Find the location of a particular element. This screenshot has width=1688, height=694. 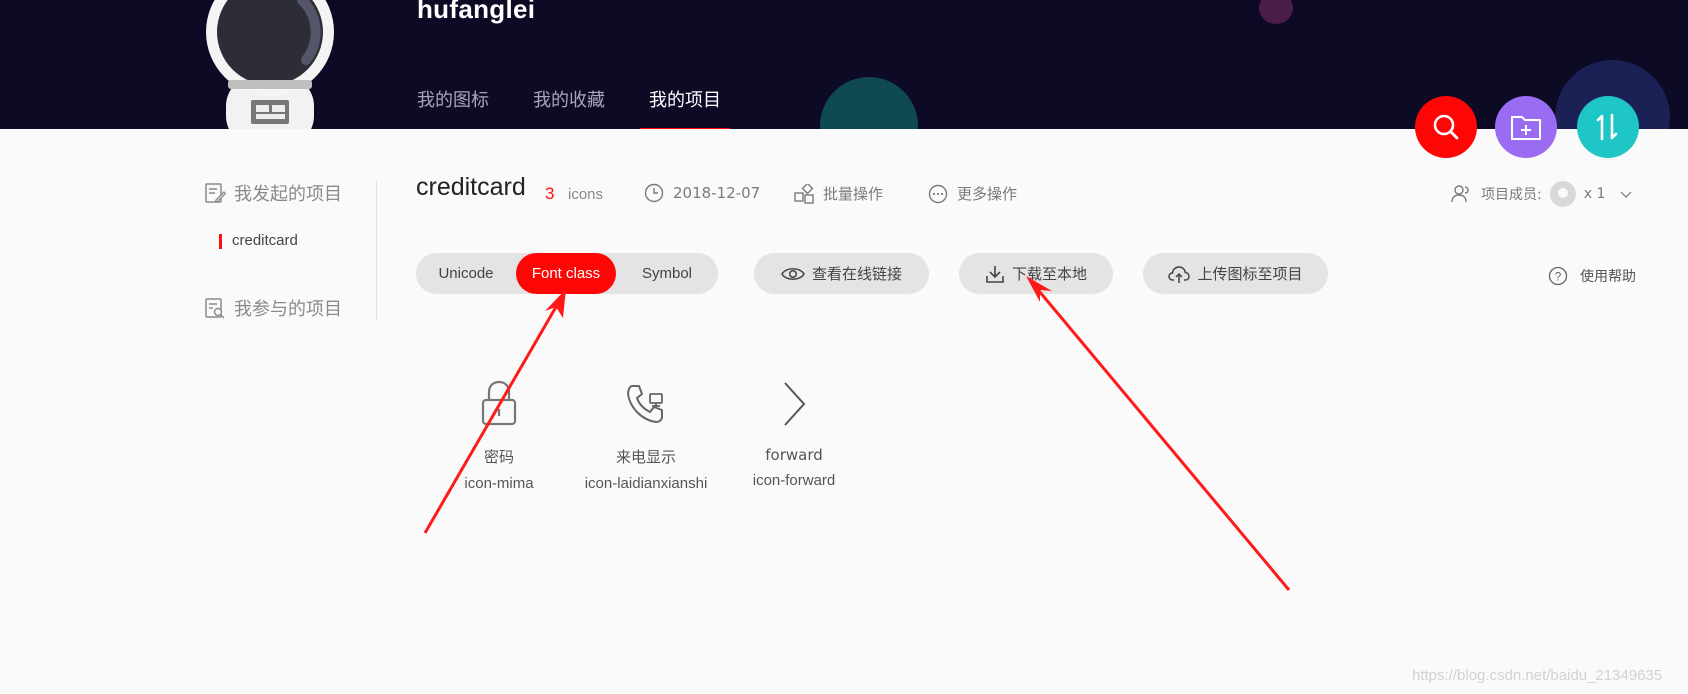

folder-add-icon is located at coordinates (1526, 128).